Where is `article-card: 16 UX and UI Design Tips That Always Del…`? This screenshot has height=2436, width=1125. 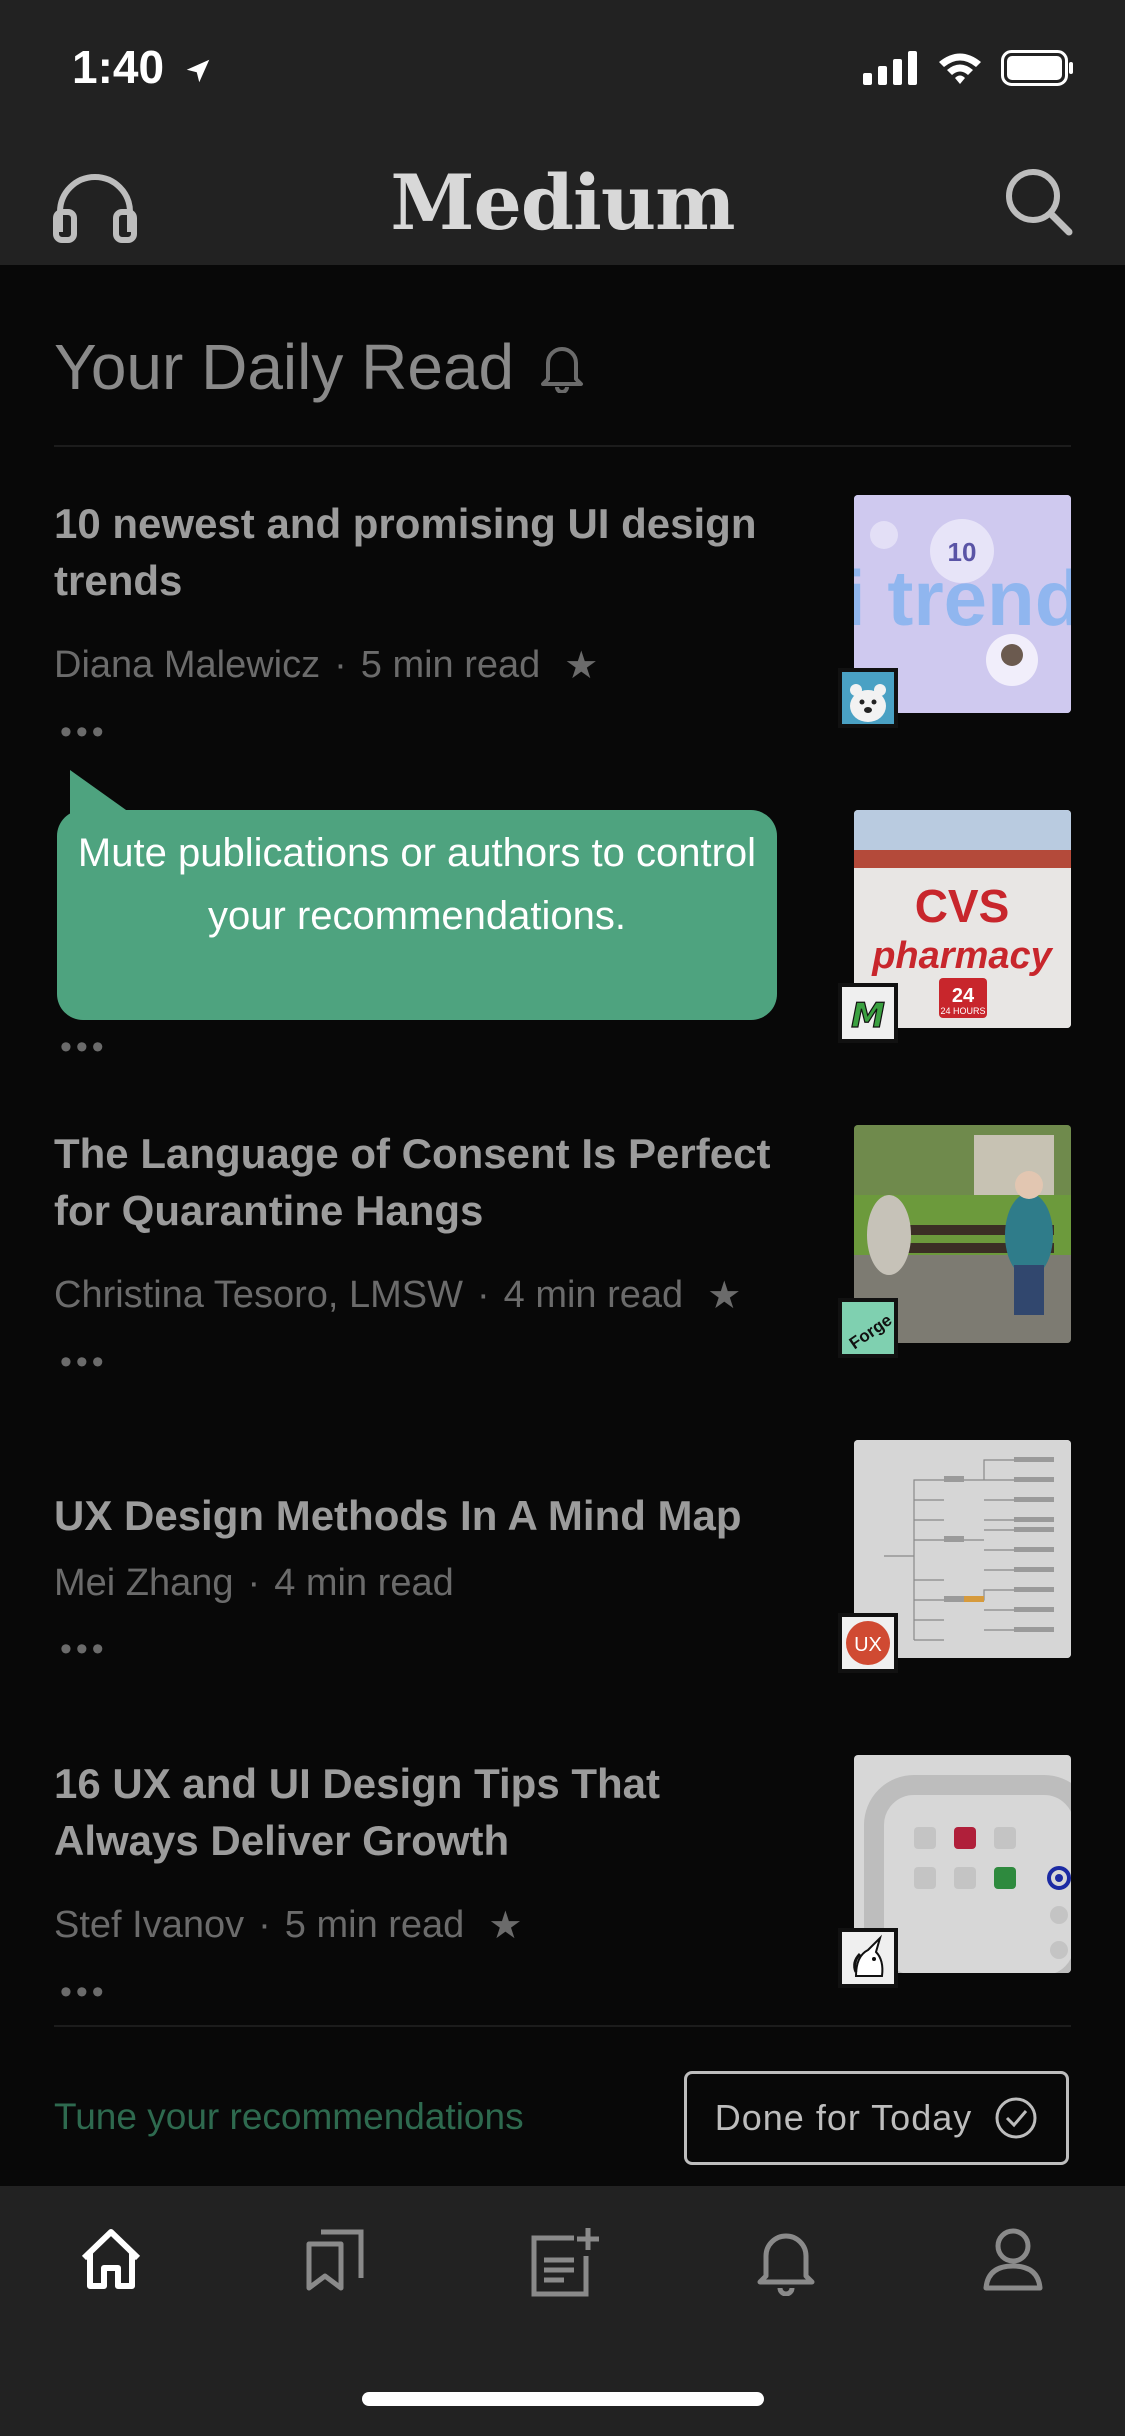 article-card: 16 UX and UI Design Tips That Always Del… is located at coordinates (562, 1883).